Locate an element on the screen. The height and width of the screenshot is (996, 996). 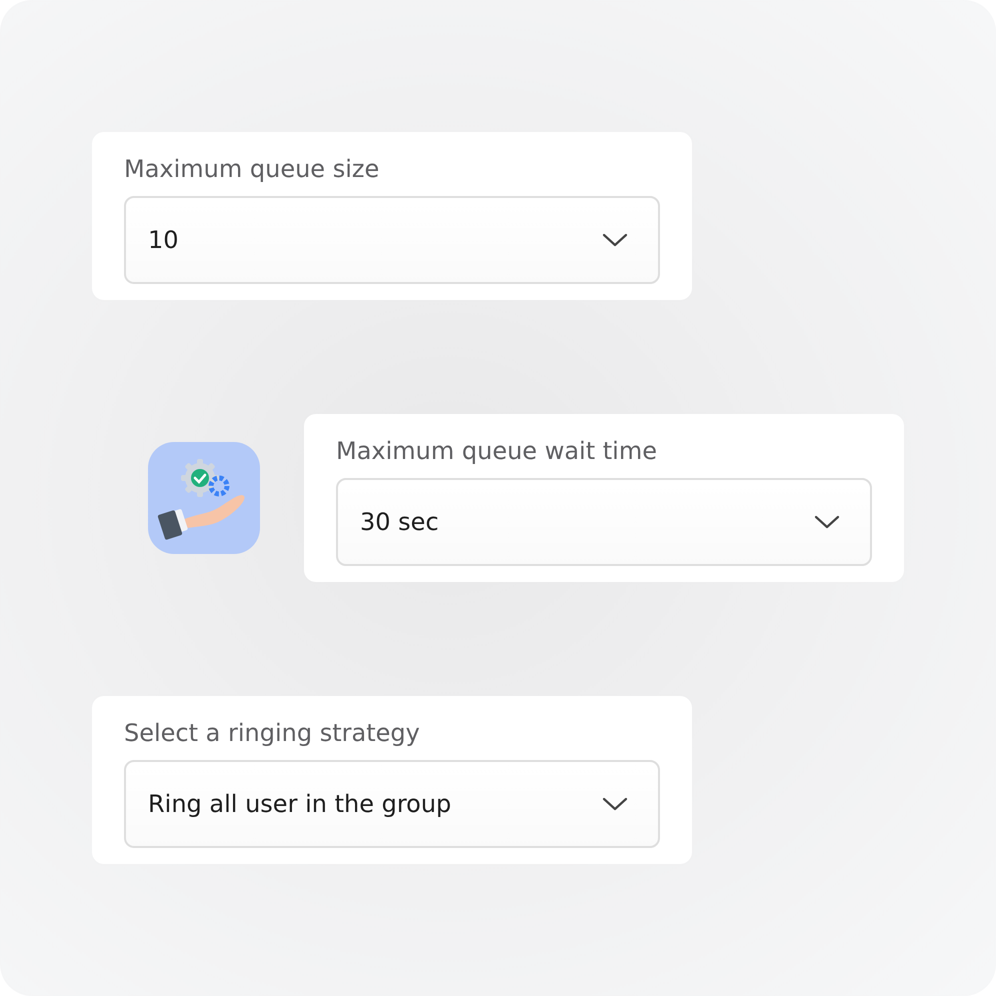
field-label: Maximum queue size is located at coordinates (252, 169).